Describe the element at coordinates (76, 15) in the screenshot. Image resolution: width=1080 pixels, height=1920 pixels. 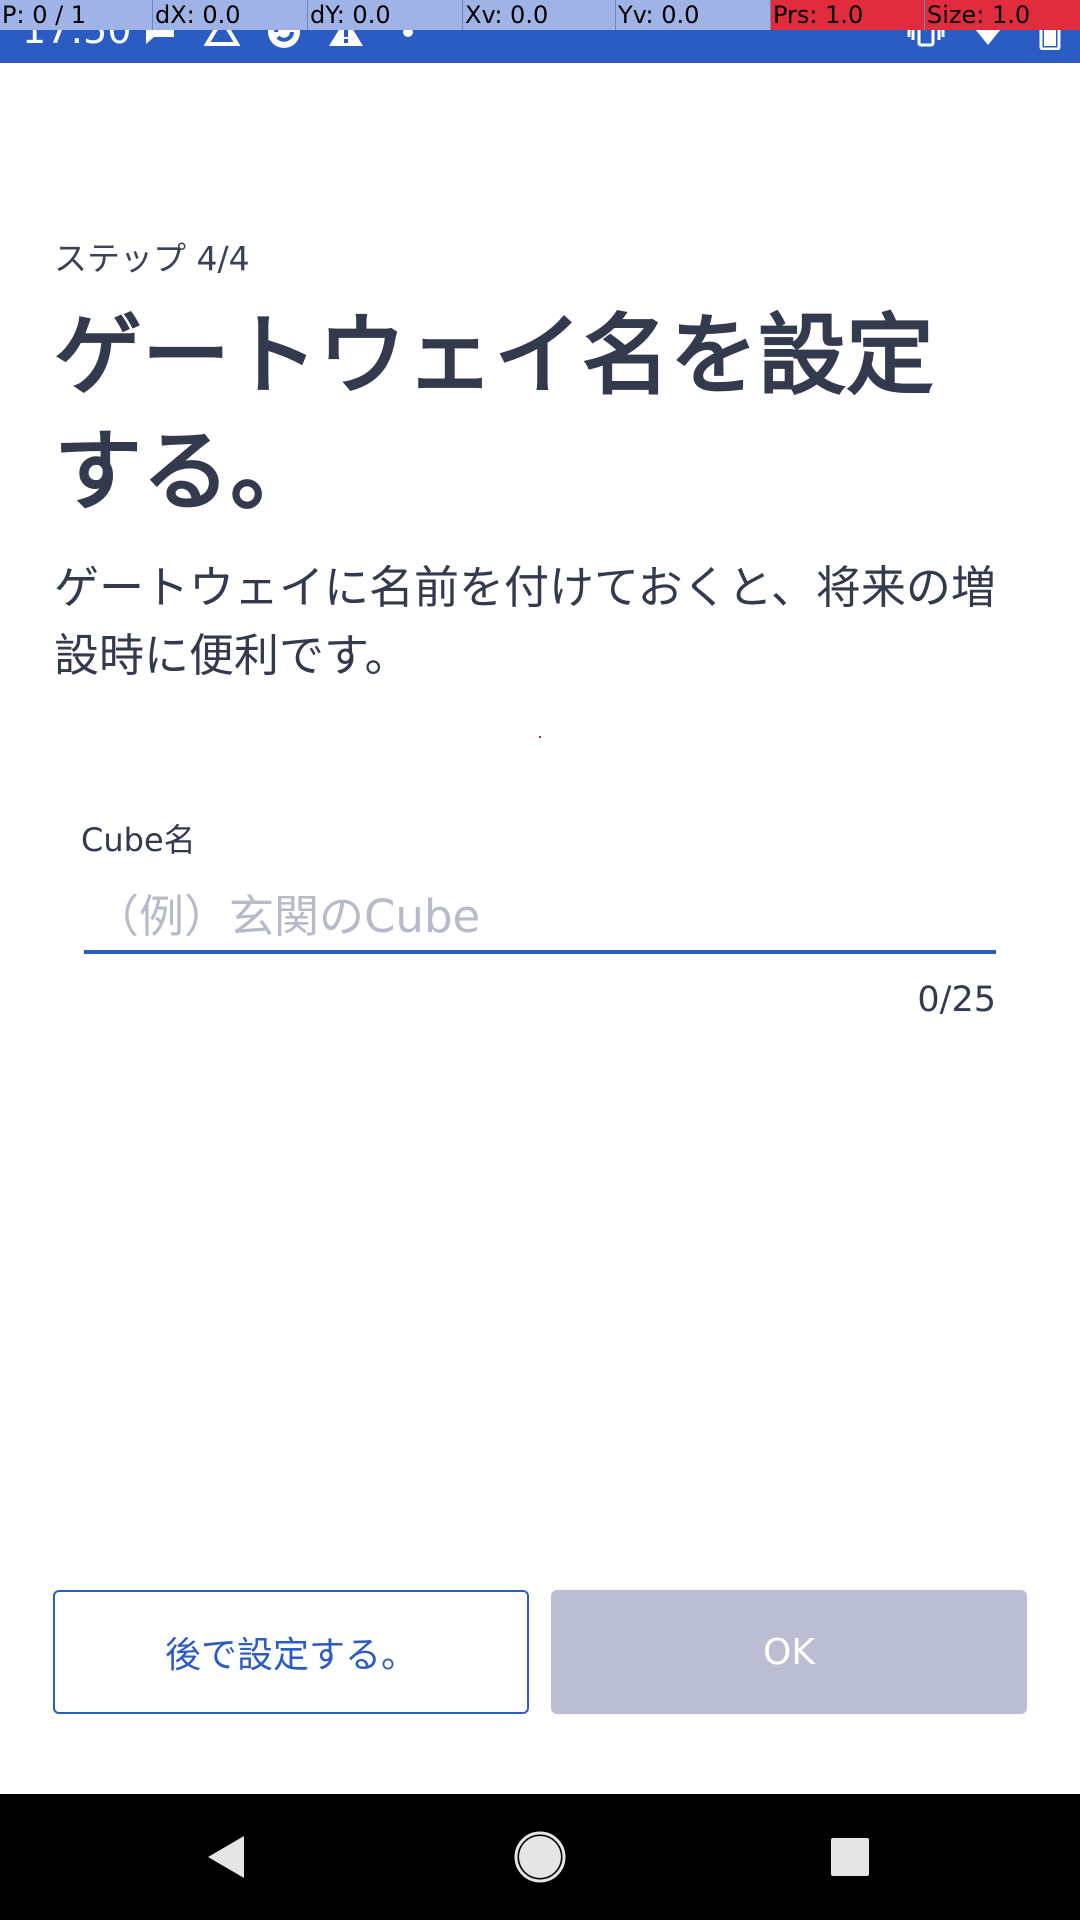
I see `pointer-count: P: 0 / 1` at that location.